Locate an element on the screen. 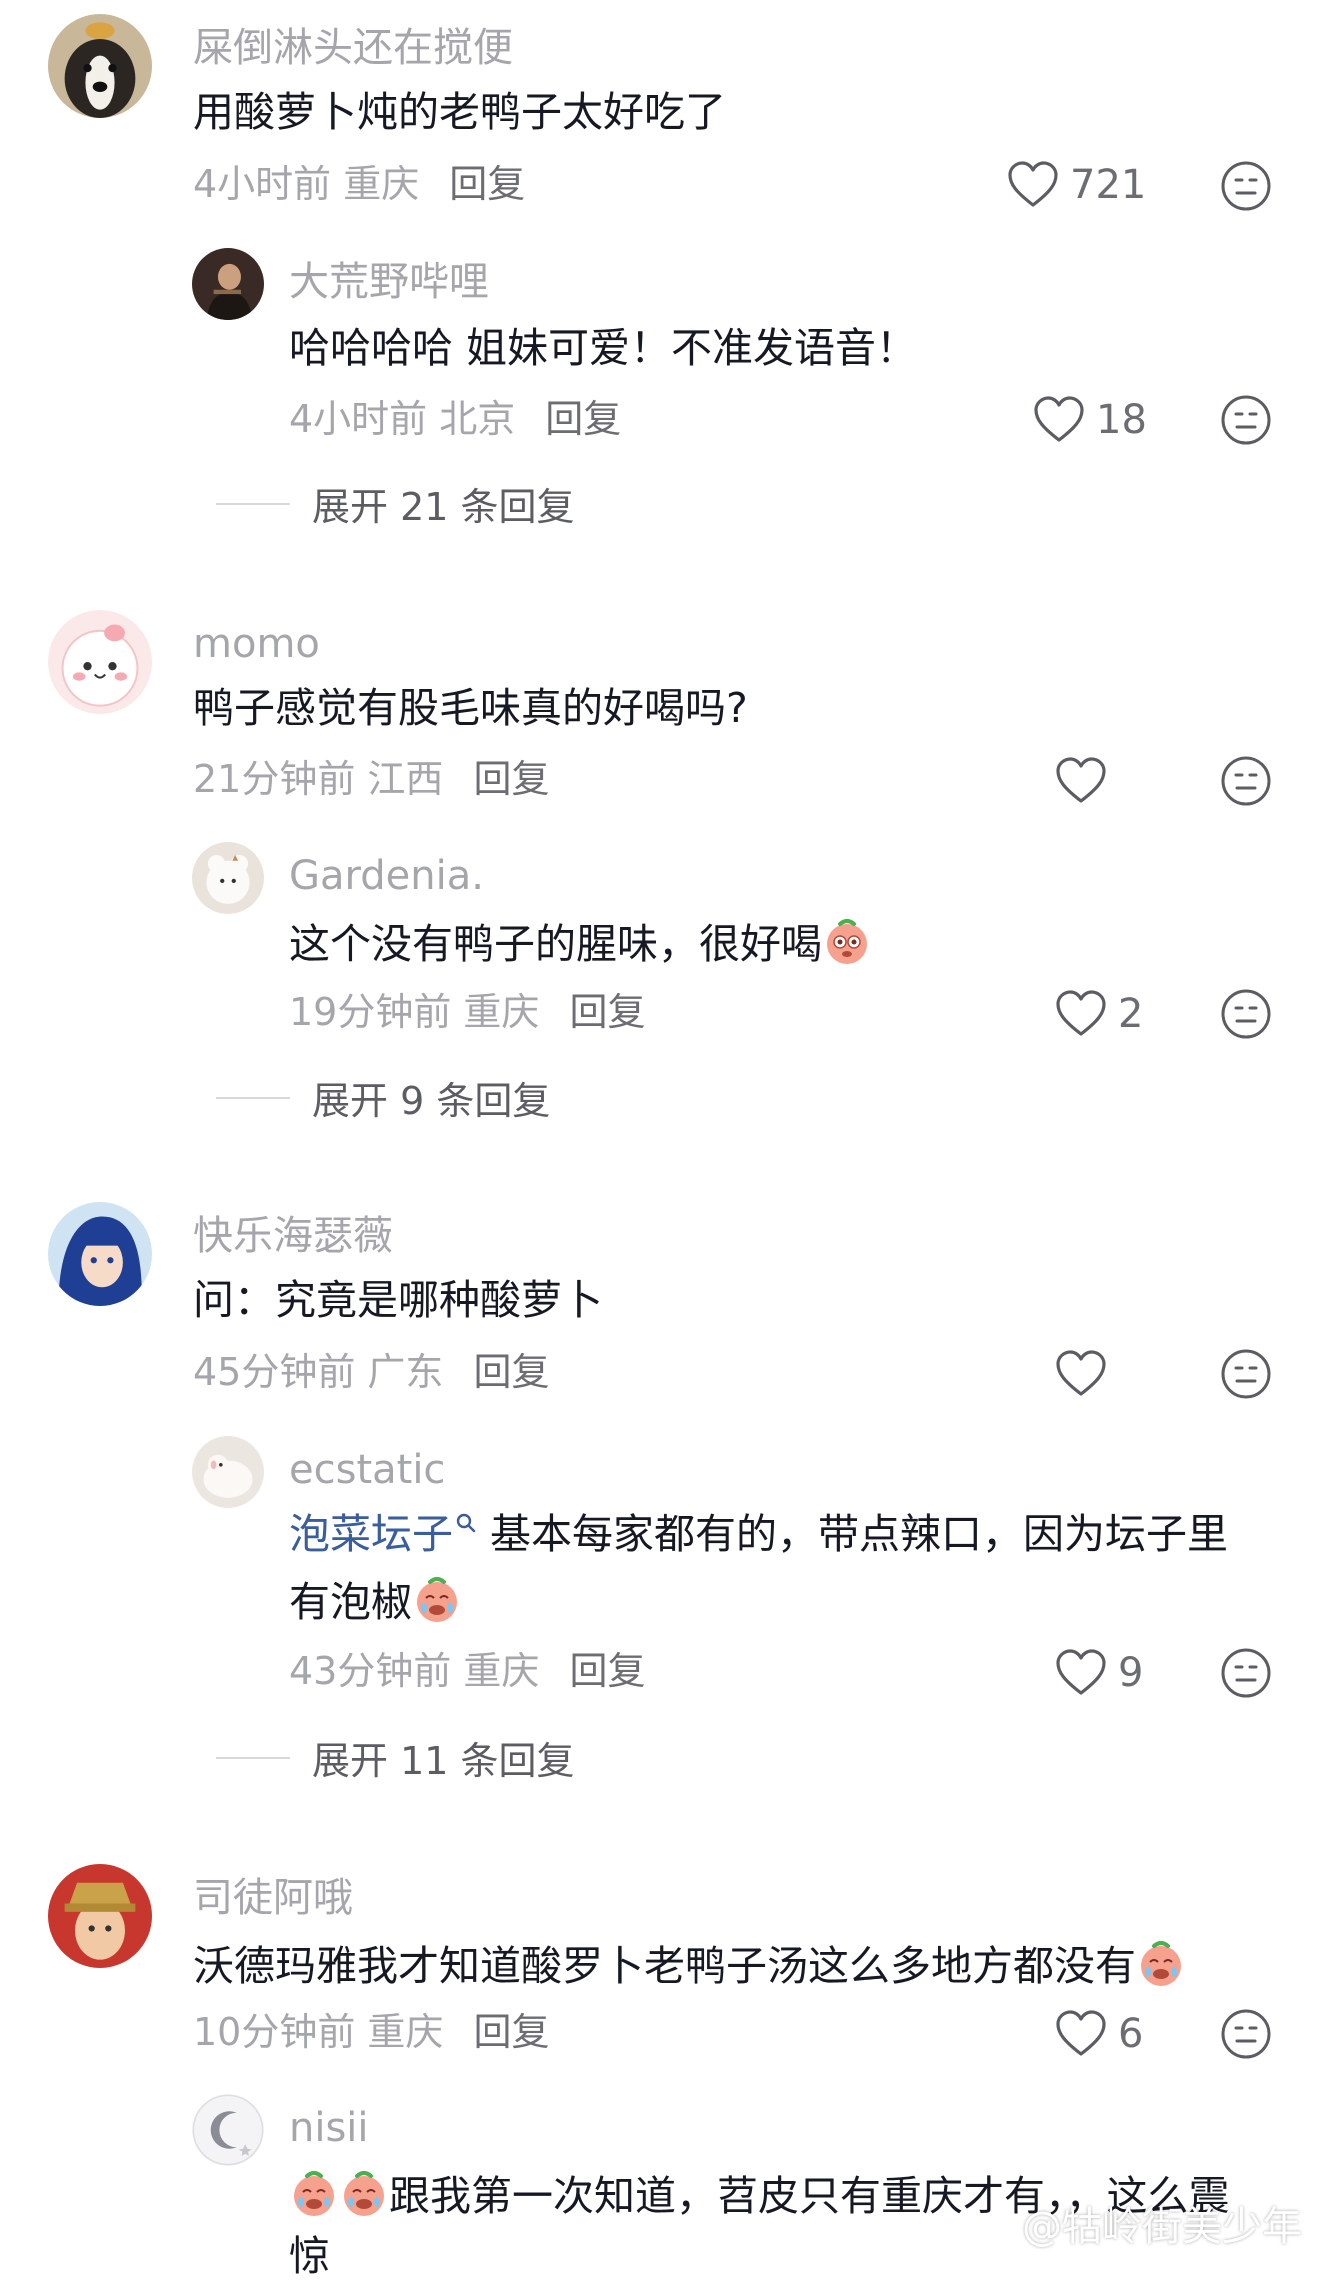 The height and width of the screenshot is (2281, 1320). reply-text-body: 基本每家都有的，带点辣口，因为坛子里 is located at coordinates (853, 1534).